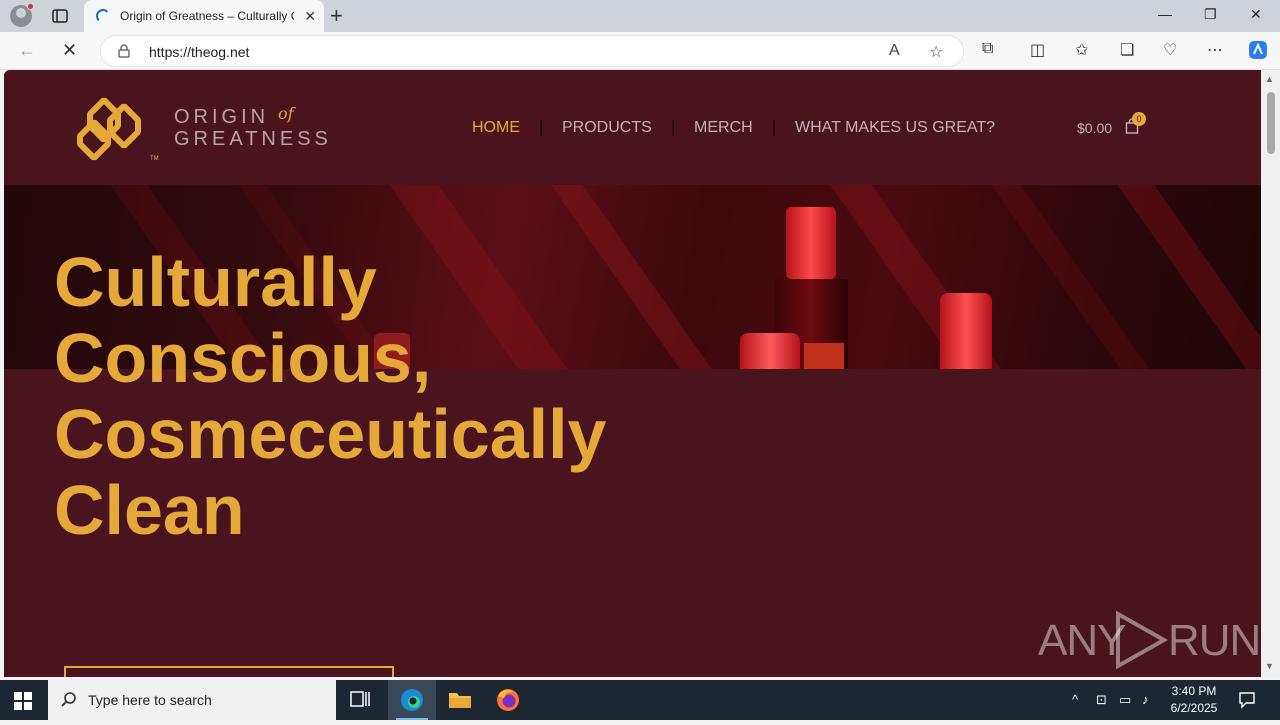 This screenshot has height=725, width=1280. I want to click on notifications-icon, so click(1247, 700).